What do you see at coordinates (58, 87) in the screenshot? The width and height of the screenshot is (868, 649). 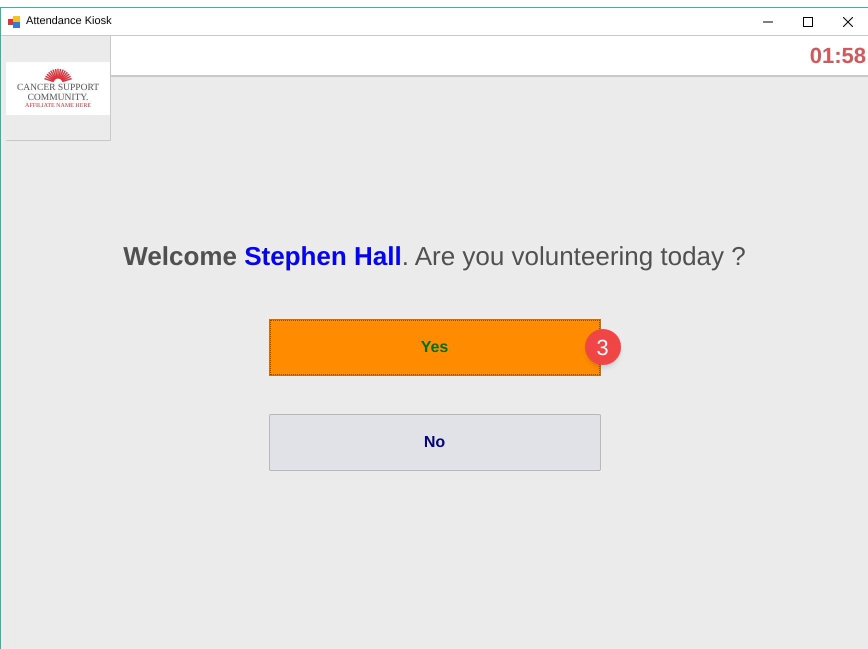 I see `logo-text: CANCER SUPPORT` at bounding box center [58, 87].